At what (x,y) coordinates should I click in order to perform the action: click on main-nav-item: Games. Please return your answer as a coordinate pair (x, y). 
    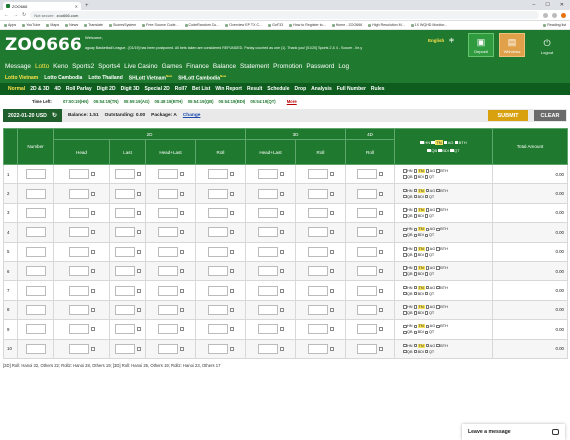
    Looking at the image, I should click on (172, 66).